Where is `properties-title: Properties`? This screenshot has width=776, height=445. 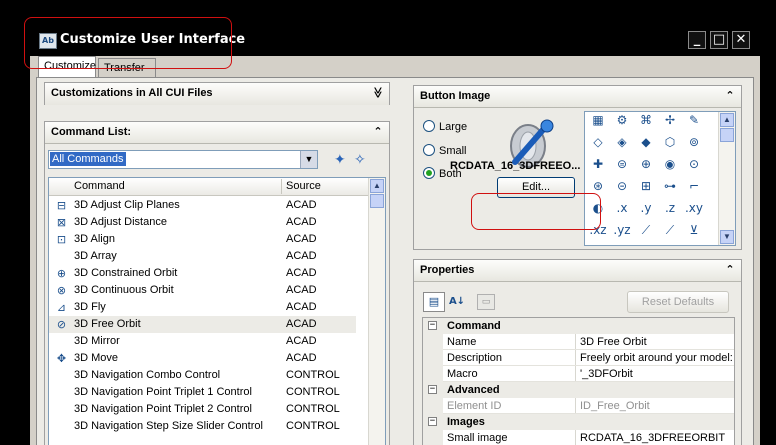
properties-title: Properties is located at coordinates (447, 270).